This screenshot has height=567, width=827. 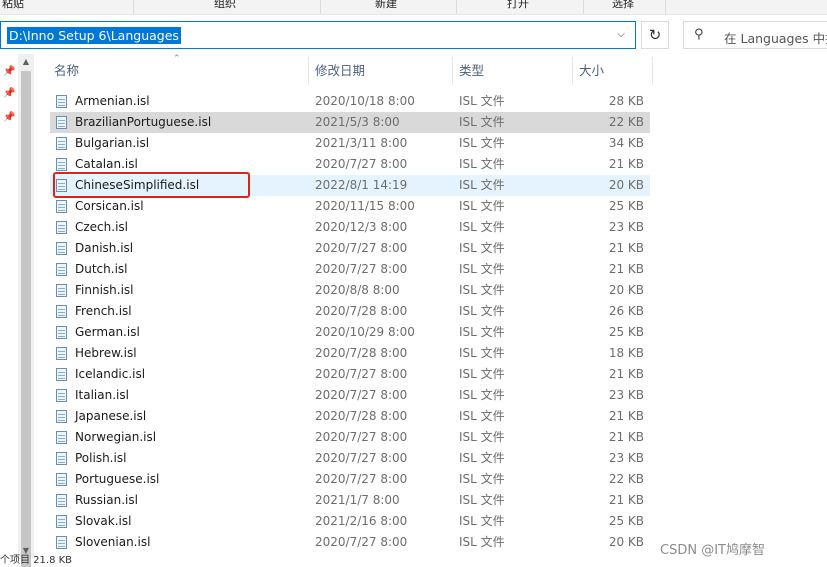 What do you see at coordinates (350, 542) in the screenshot?
I see `file-row: Slovenian.isl 2020/7/27 8:00 ISL 文件 20 KB` at bounding box center [350, 542].